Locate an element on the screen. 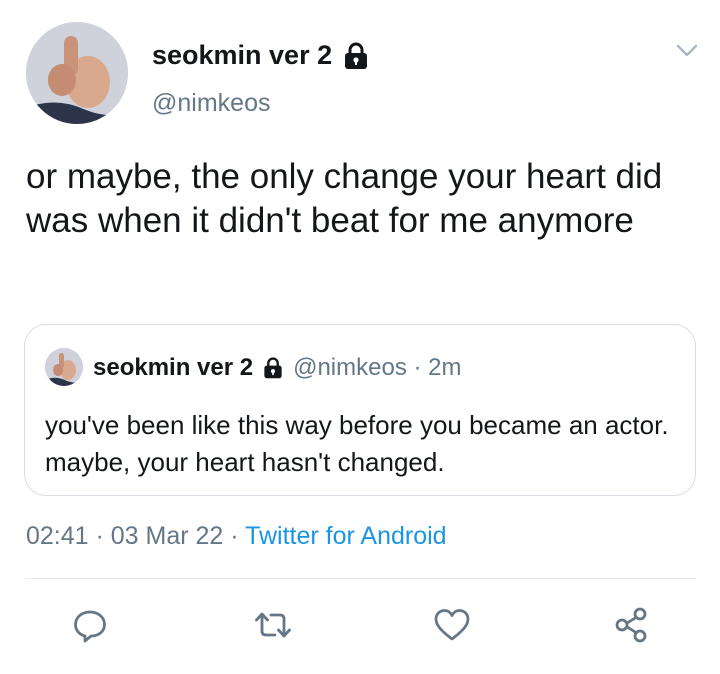 The image size is (720, 674). tweet-timestamp: 02:41 · 03 Mar 22 · is located at coordinates (136, 536).